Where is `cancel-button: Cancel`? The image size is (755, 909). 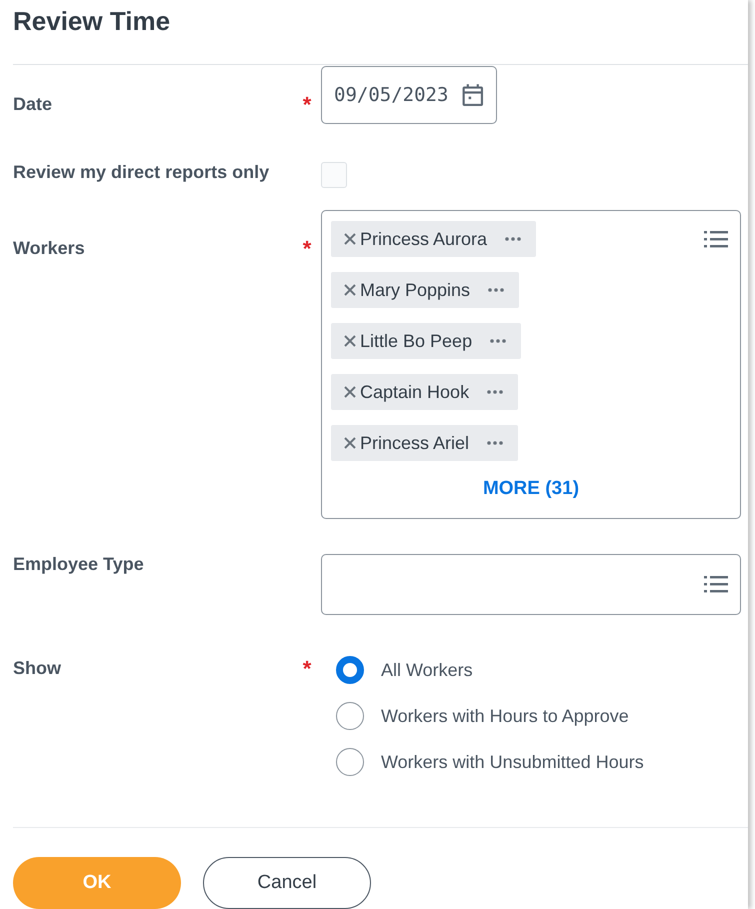
cancel-button: Cancel is located at coordinates (287, 883).